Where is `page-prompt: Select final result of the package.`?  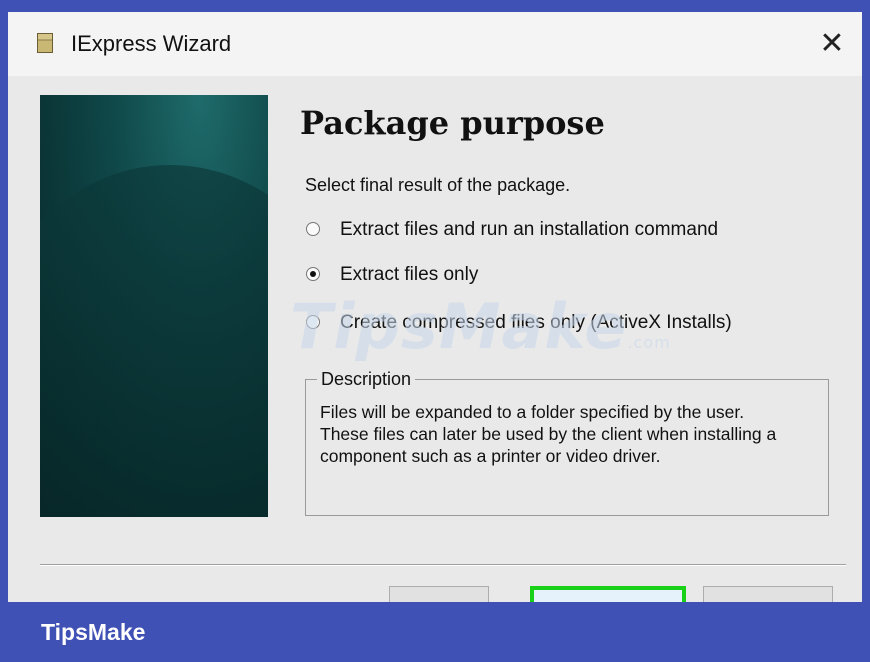 page-prompt: Select final result of the package. is located at coordinates (438, 185).